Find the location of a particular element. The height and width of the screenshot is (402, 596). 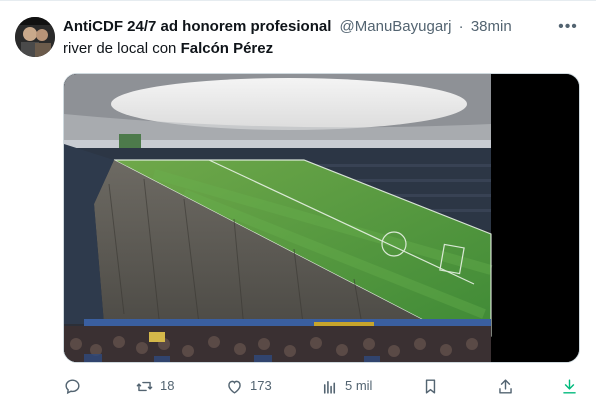

retweet-button: 18 is located at coordinates (154, 386).